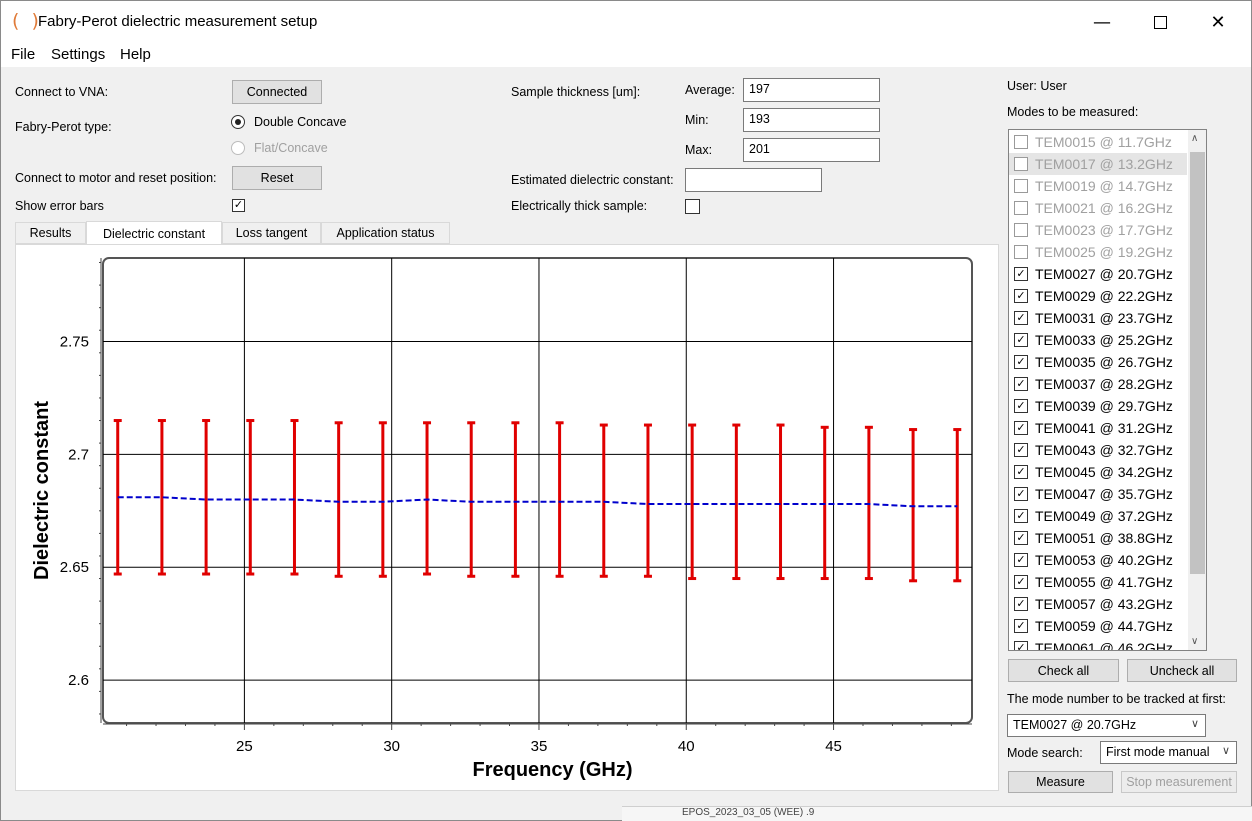  I want to click on show-error-bars-checkbox: ✓, so click(238, 205).